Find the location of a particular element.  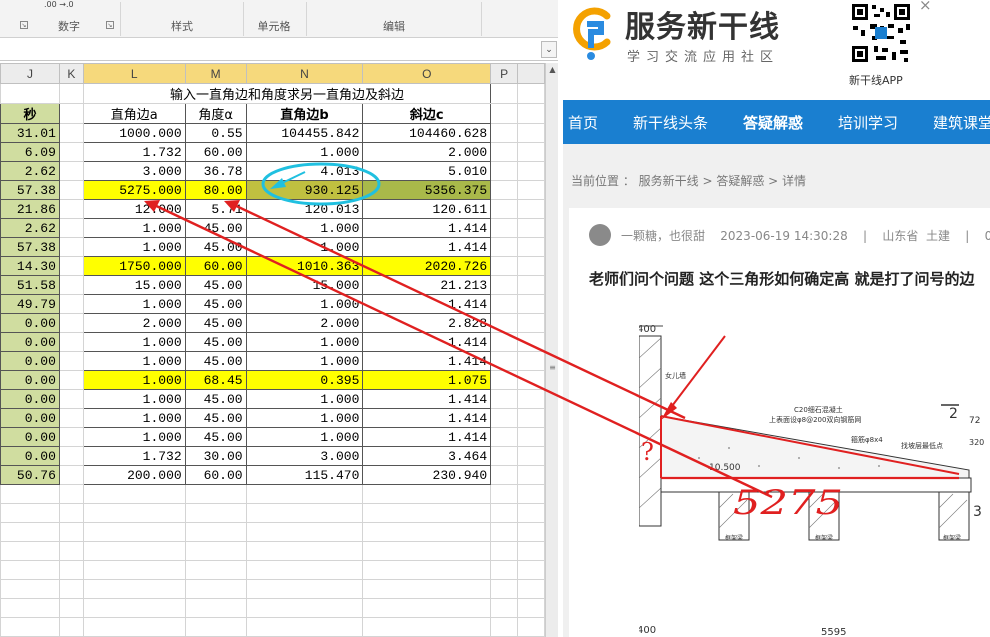

cell-hypotenuse: 5.010 is located at coordinates (427, 171).